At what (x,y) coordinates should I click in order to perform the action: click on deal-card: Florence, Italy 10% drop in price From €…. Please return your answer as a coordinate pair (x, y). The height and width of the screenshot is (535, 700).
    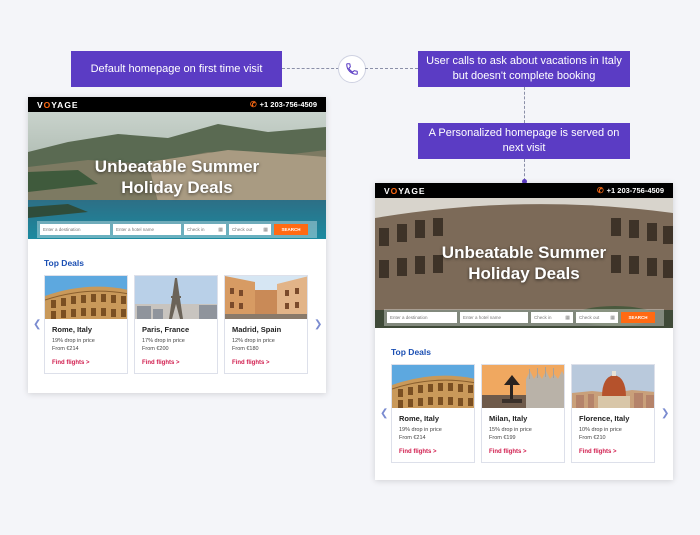
    Looking at the image, I should click on (613, 413).